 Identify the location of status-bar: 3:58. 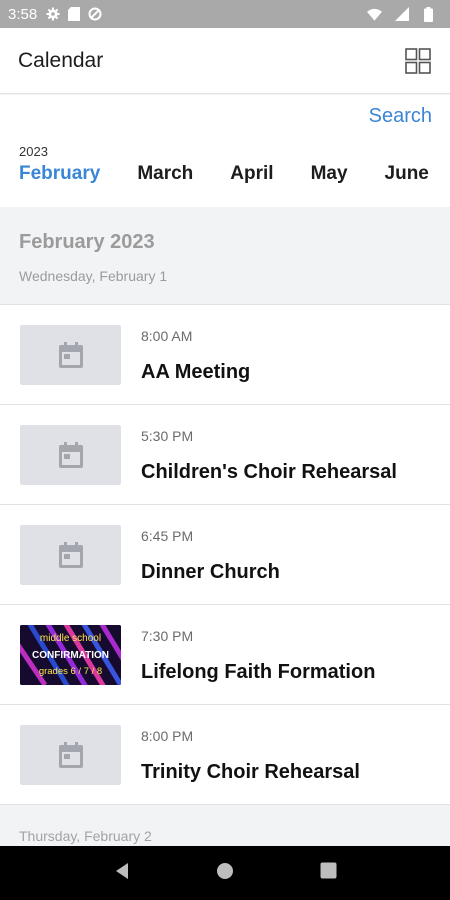
(225, 14).